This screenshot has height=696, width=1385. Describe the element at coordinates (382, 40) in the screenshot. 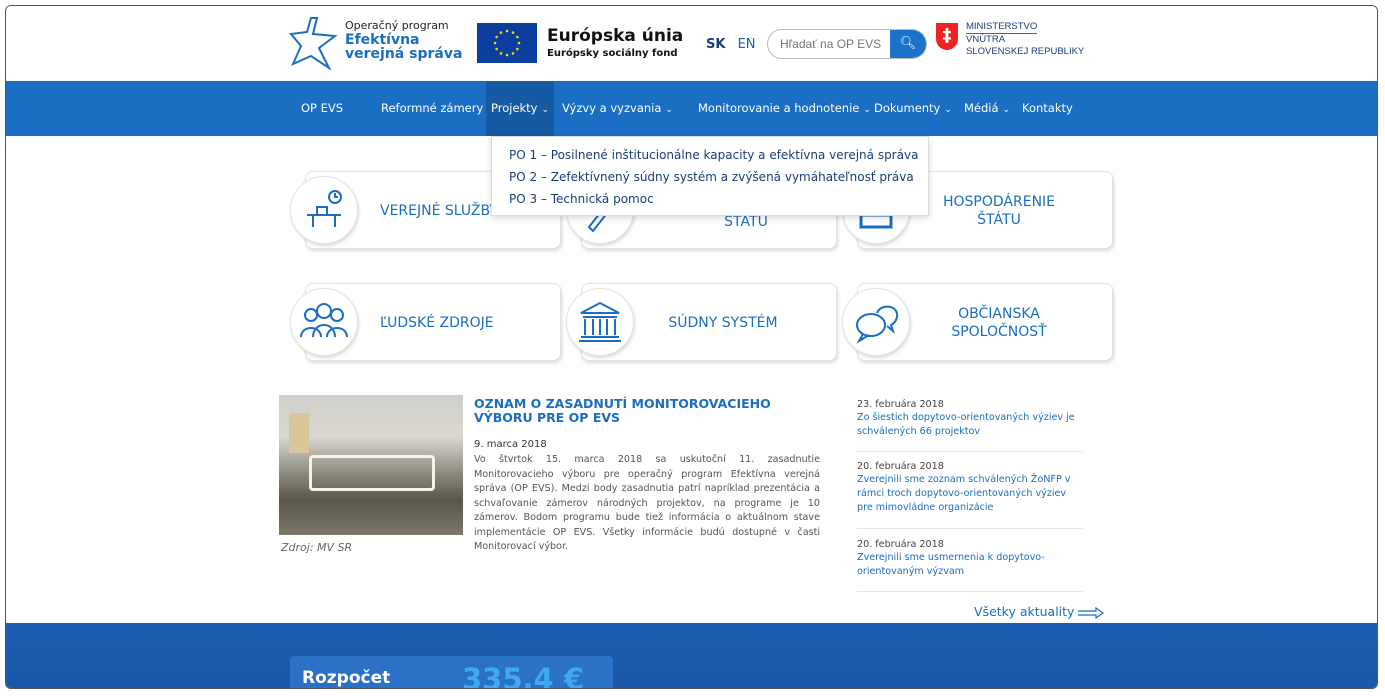

I see `program-line2: Efektívna` at that location.